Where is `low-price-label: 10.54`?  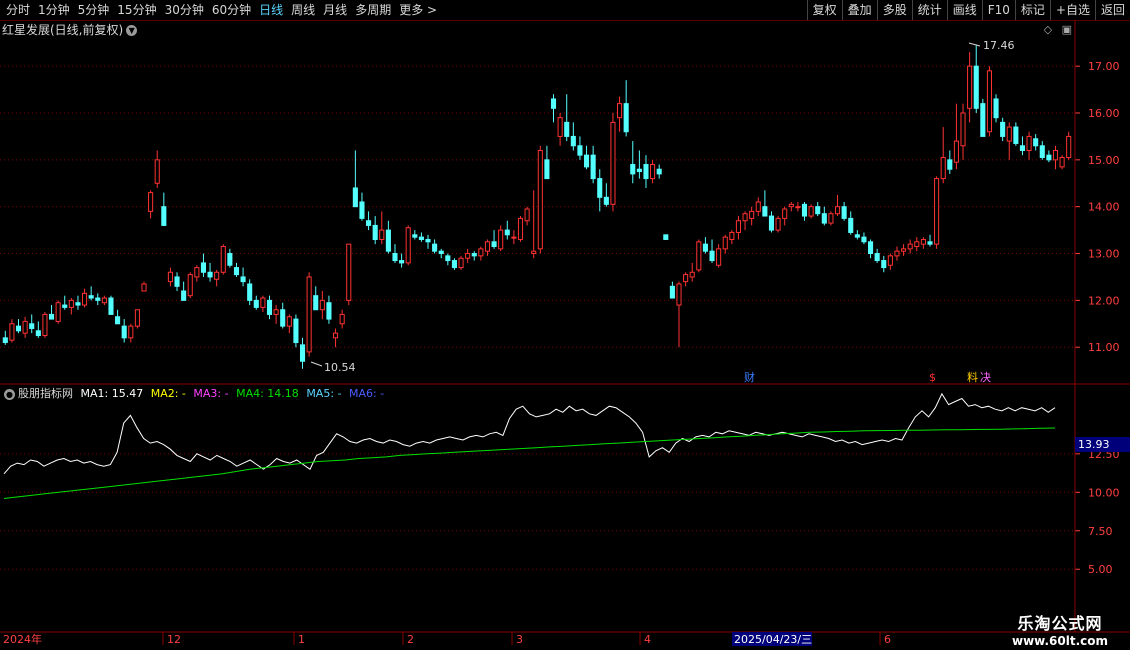 low-price-label: 10.54 is located at coordinates (340, 367).